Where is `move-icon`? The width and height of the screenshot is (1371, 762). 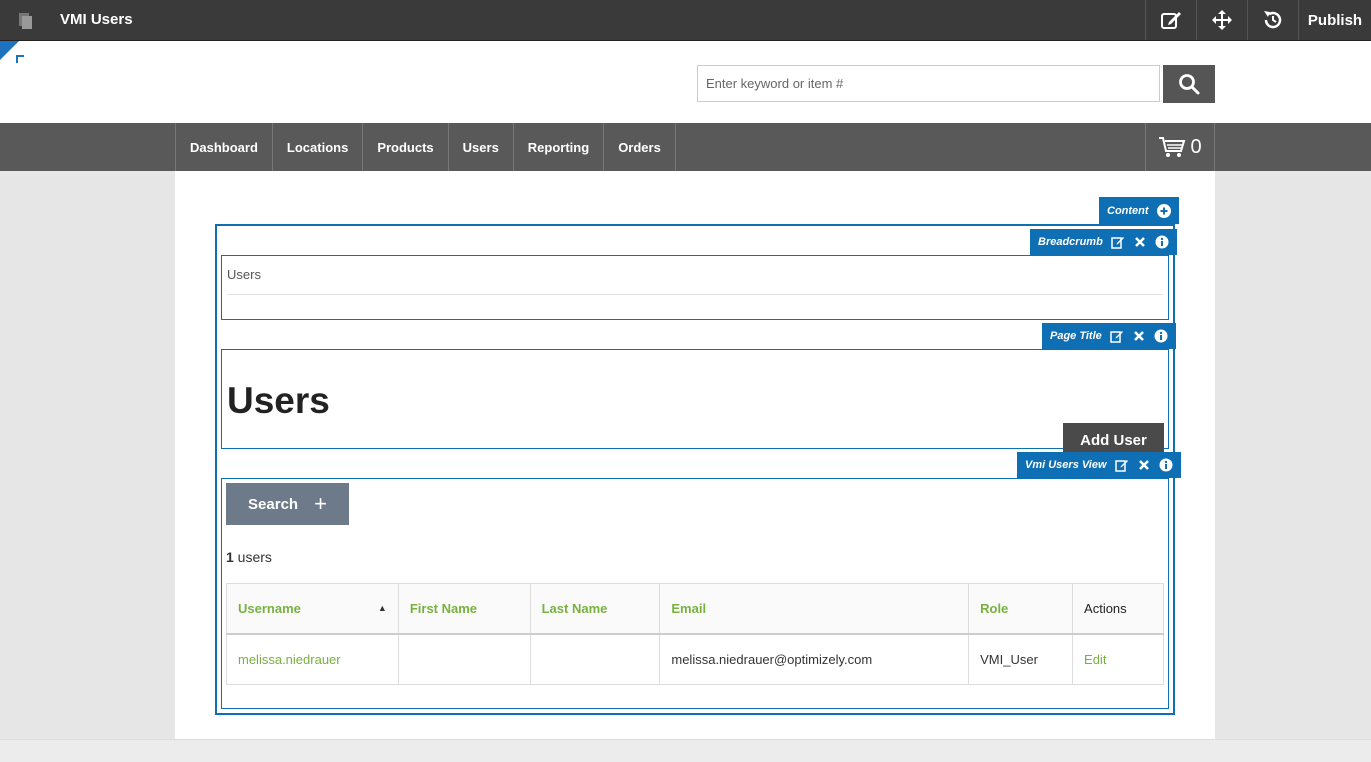
move-icon is located at coordinates (1222, 20).